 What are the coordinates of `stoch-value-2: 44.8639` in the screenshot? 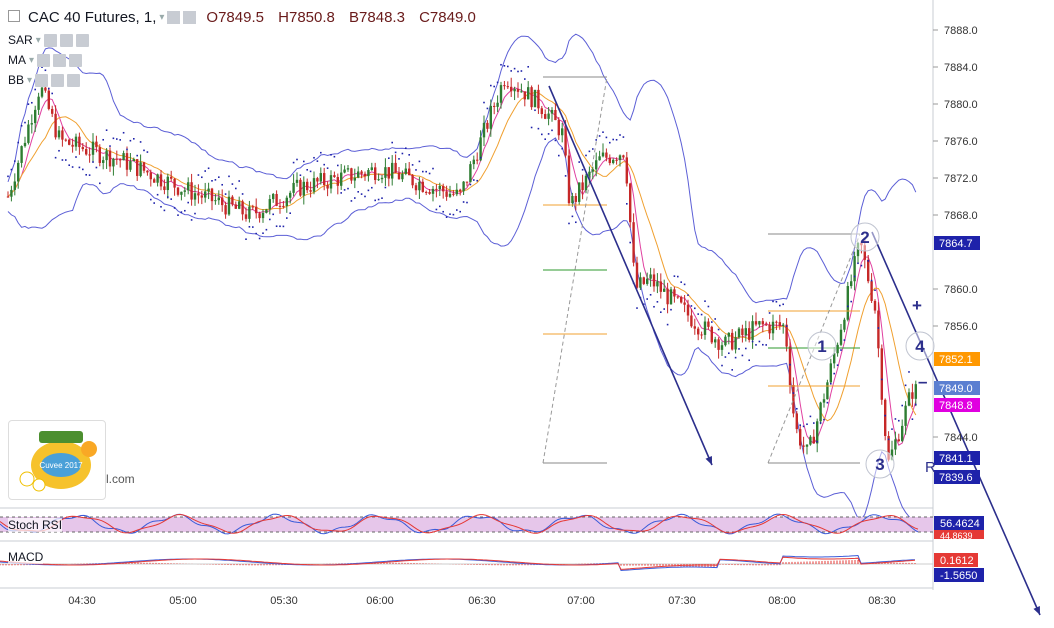 It's located at (956, 536).